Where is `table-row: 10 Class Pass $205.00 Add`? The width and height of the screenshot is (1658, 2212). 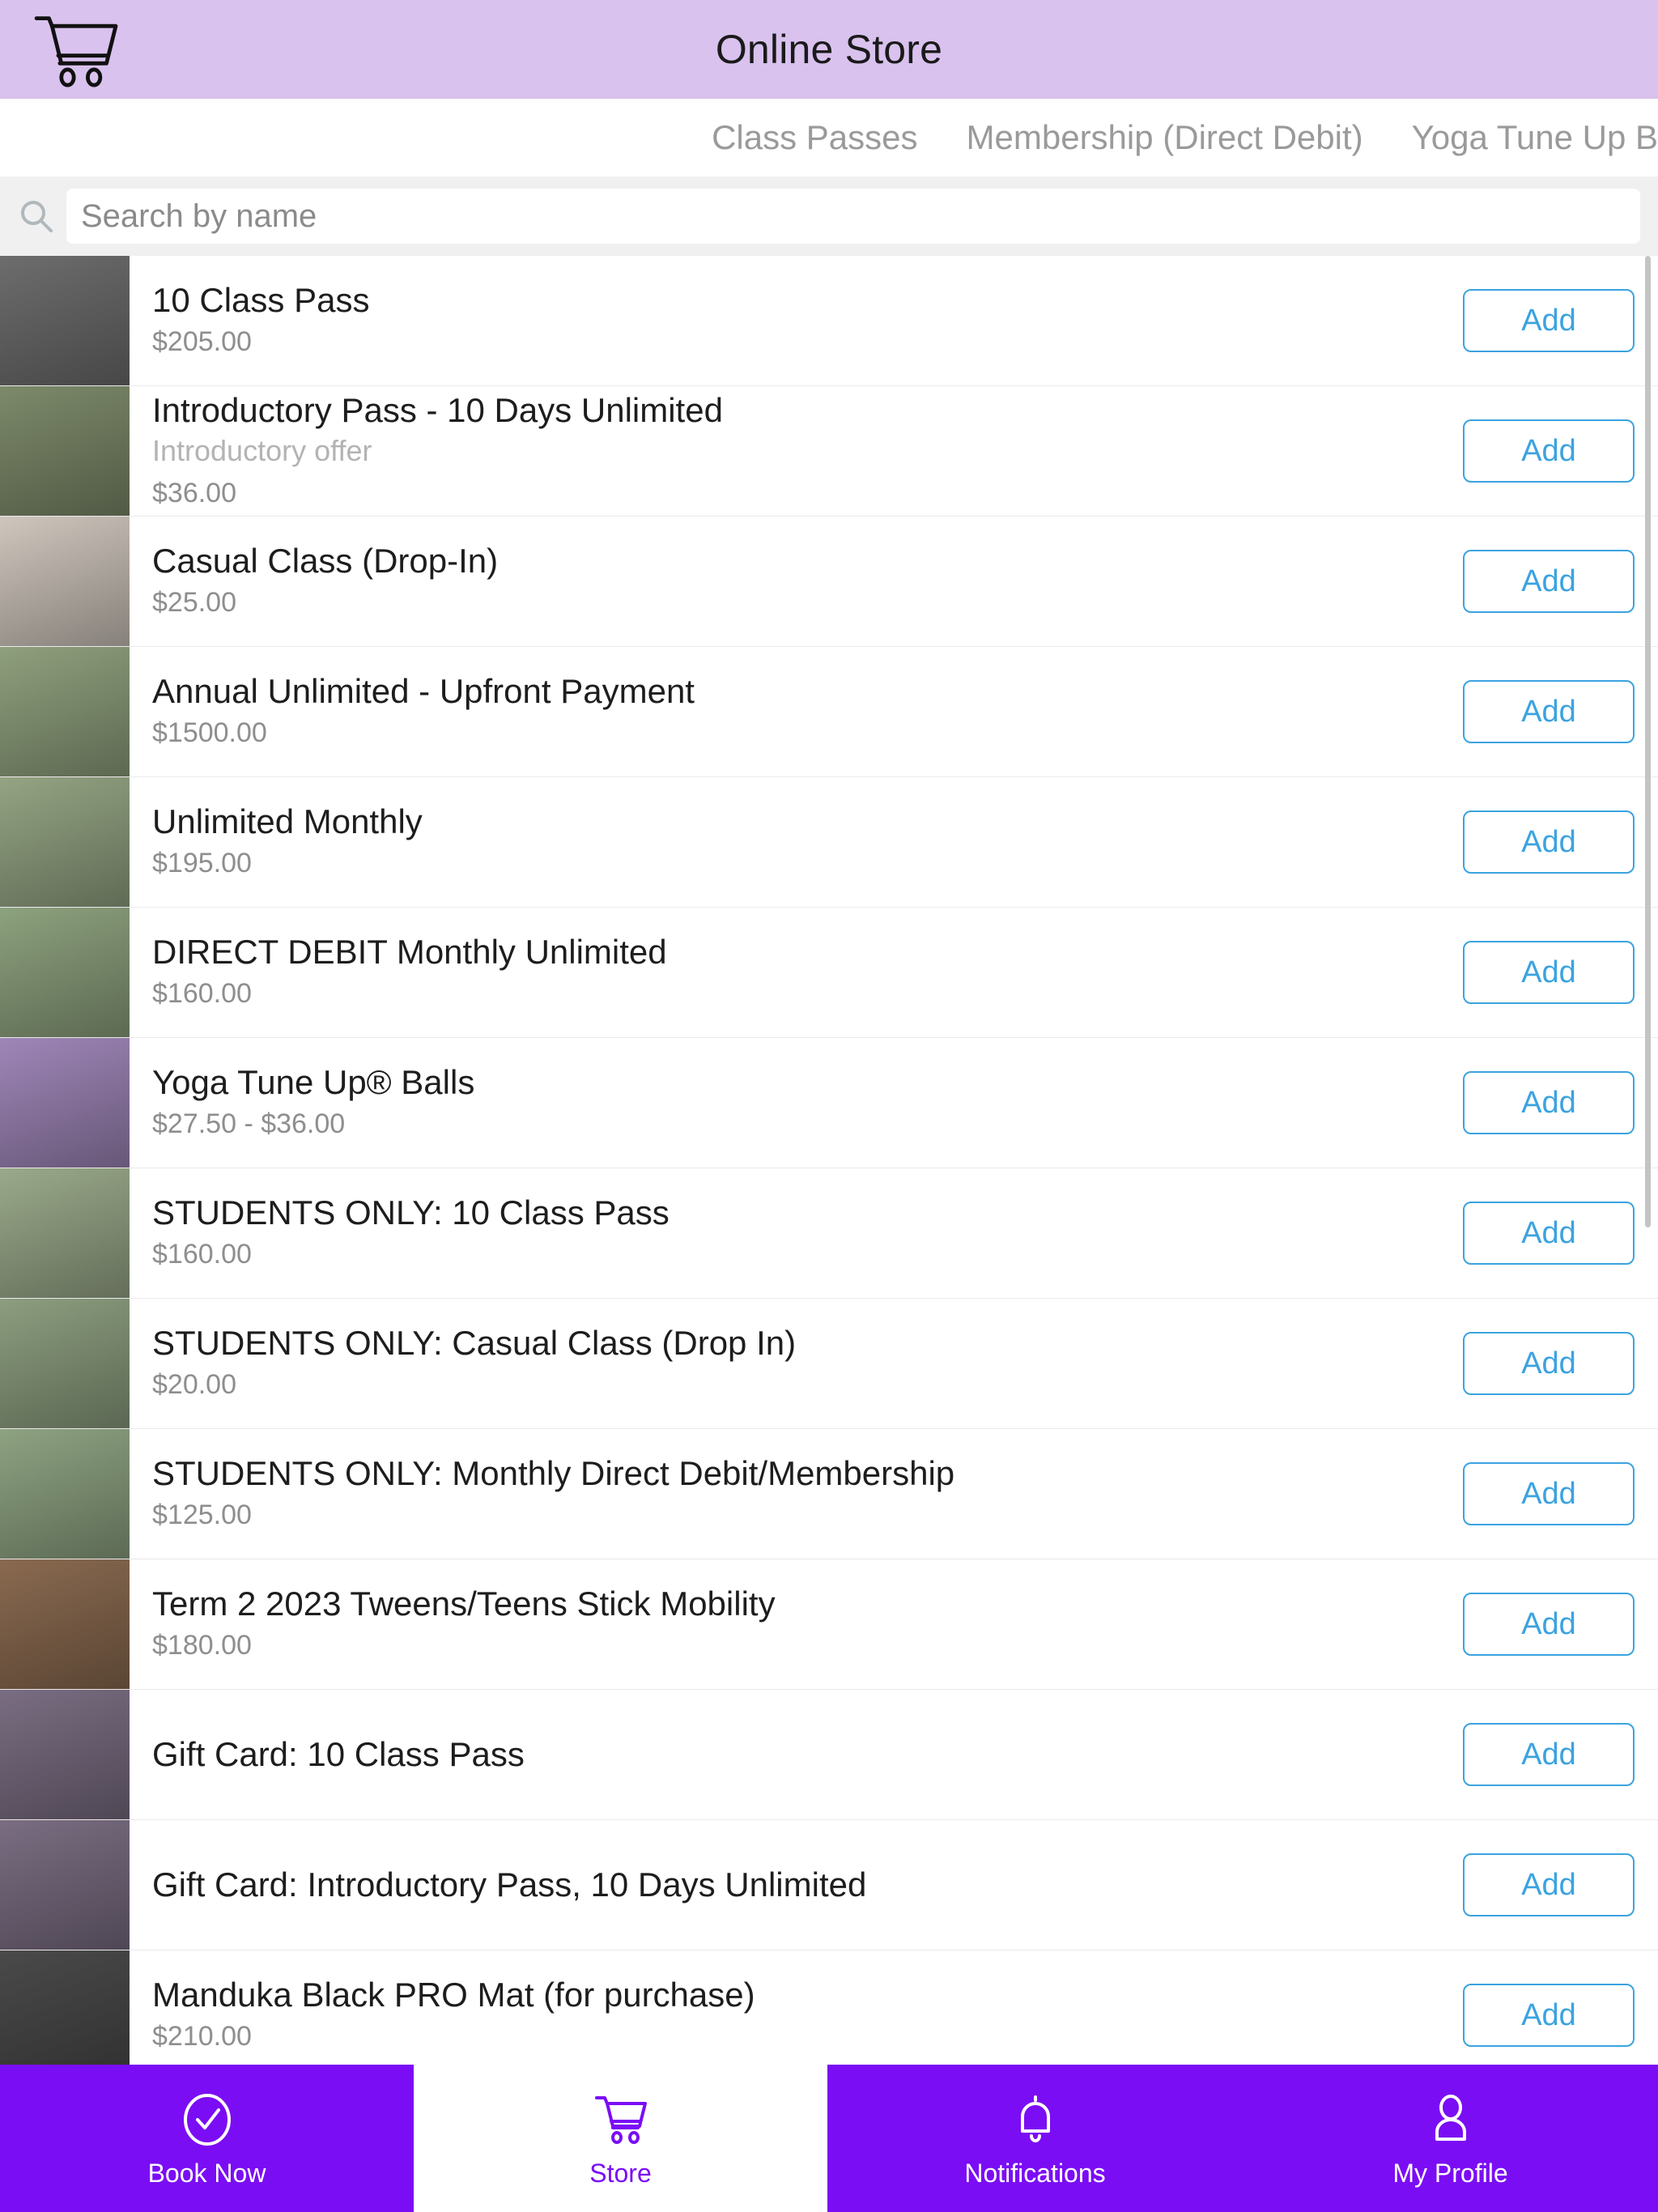 table-row: 10 Class Pass $205.00 Add is located at coordinates (829, 321).